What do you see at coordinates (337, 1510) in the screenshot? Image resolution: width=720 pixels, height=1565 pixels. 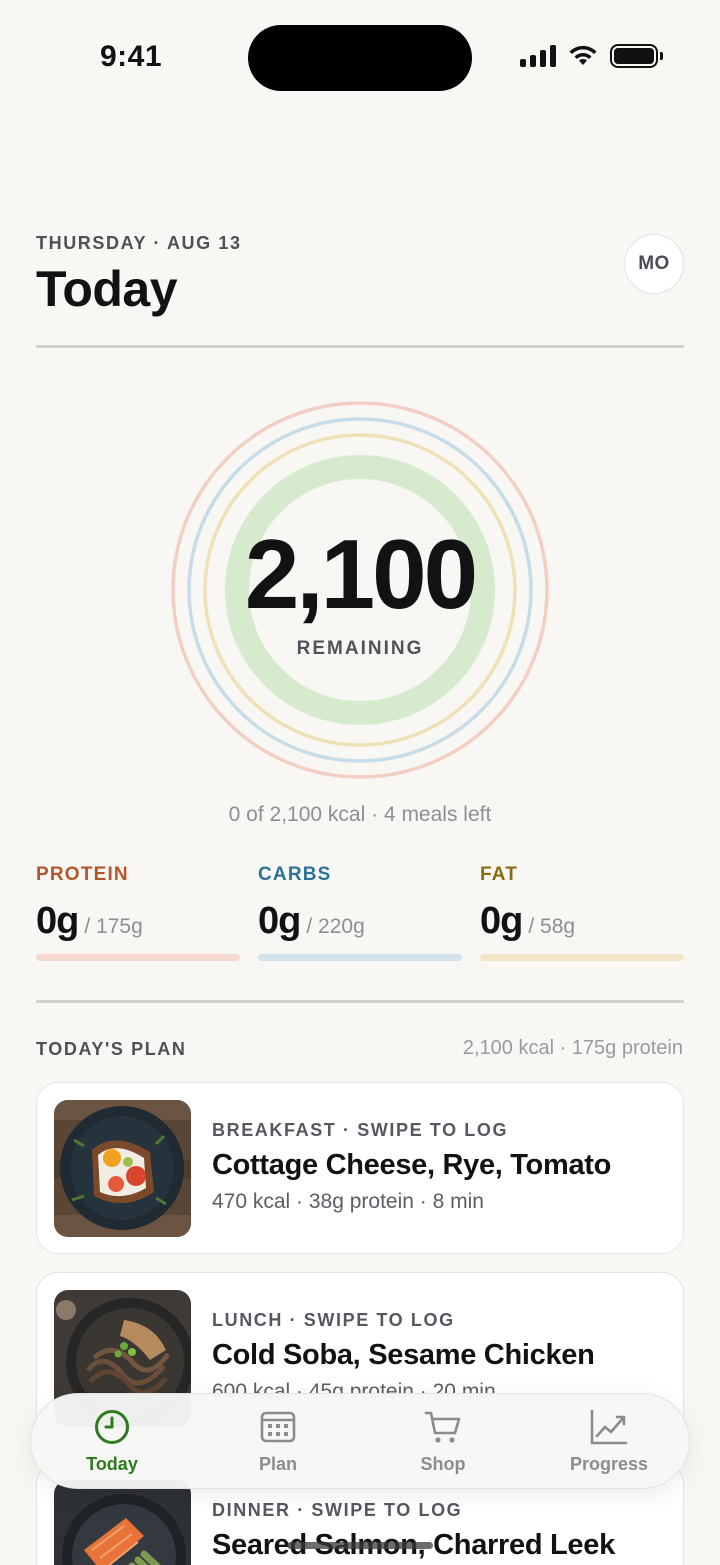 I see `meal-meta: DINNER · SWIPE TO LOG` at bounding box center [337, 1510].